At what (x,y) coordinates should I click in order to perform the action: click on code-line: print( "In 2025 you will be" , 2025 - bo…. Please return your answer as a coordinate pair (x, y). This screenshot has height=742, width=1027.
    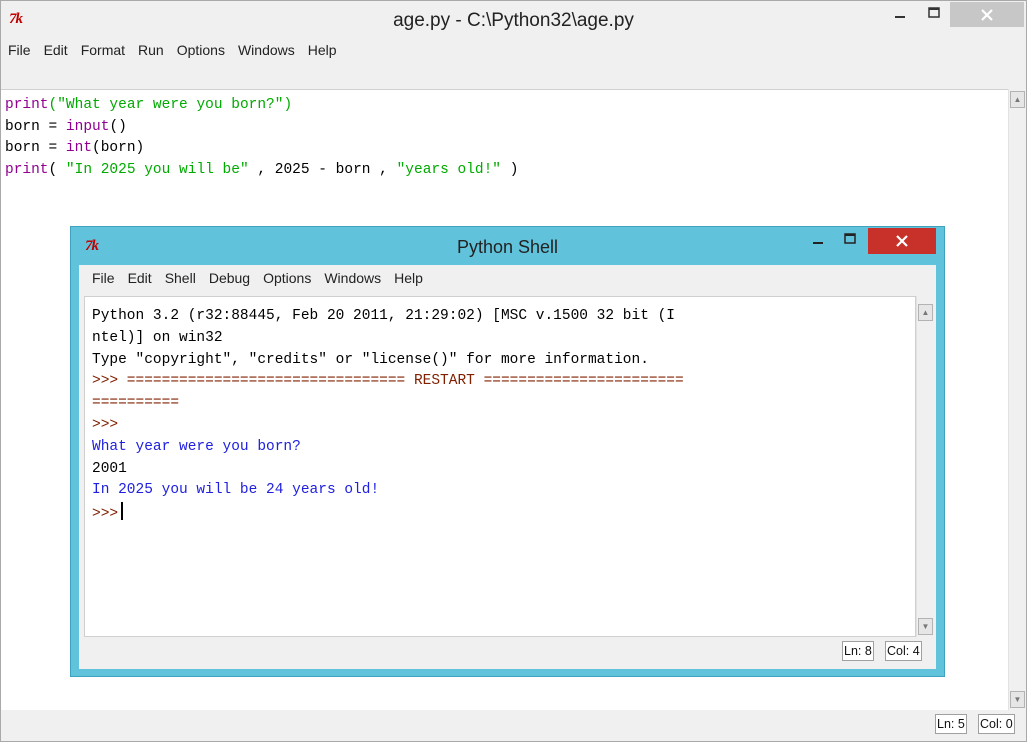
    Looking at the image, I should click on (262, 169).